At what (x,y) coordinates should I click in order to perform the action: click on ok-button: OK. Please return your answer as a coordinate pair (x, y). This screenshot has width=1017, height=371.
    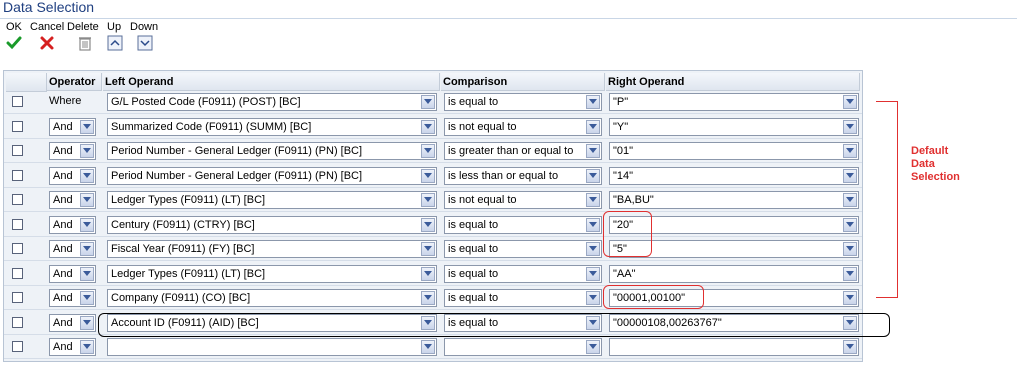
    Looking at the image, I should click on (17, 37).